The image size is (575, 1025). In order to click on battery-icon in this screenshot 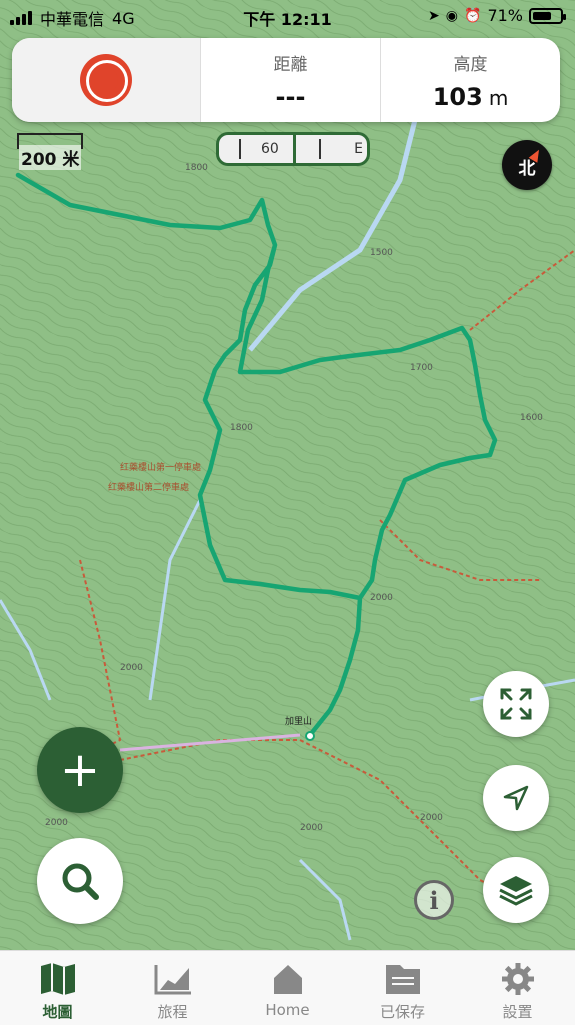, I will do `click(547, 15)`.